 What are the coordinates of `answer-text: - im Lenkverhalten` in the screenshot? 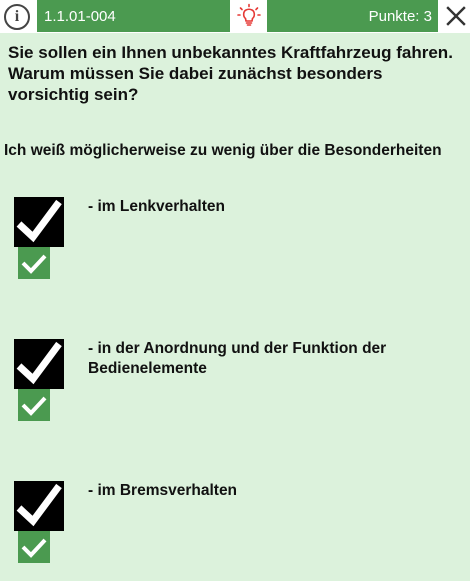 It's located at (156, 206).